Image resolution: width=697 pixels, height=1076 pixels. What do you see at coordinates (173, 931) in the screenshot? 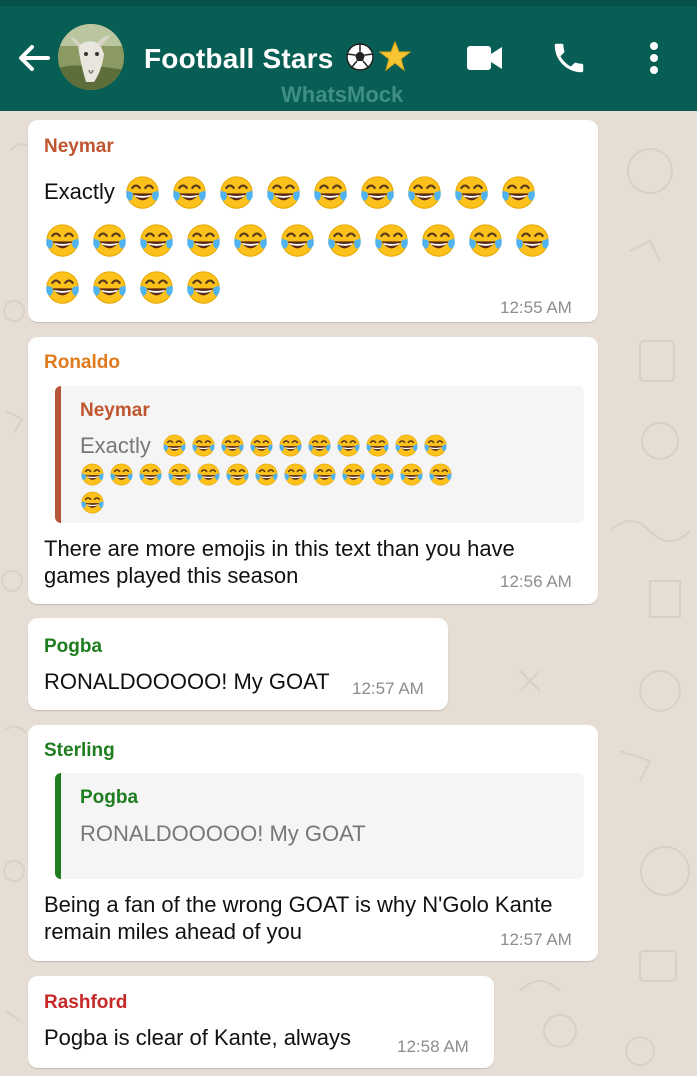
I see `message-text-line2: remain miles ahead of you` at bounding box center [173, 931].